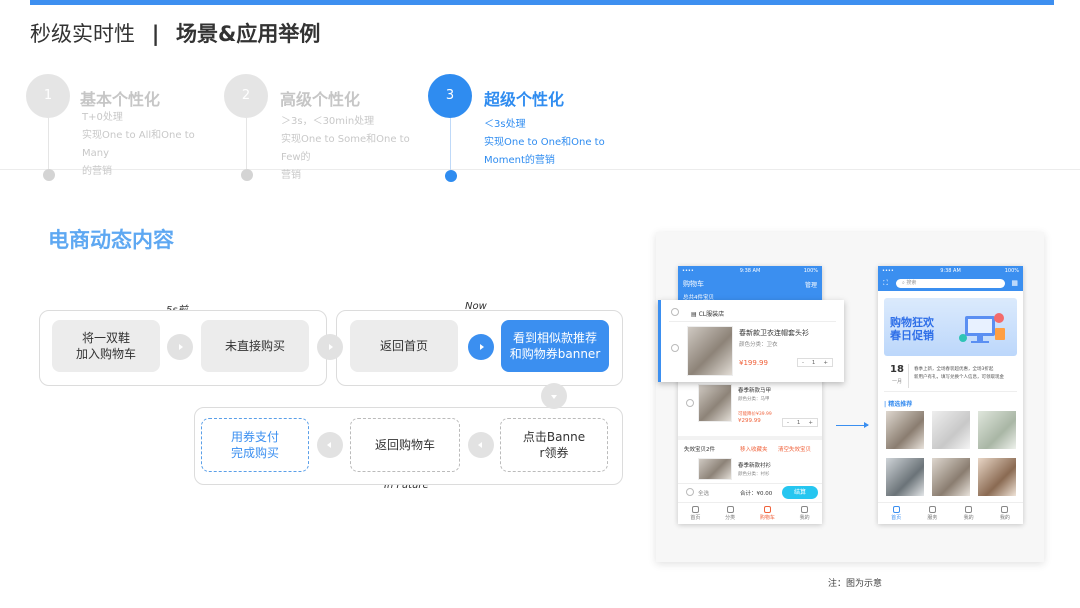 This screenshot has width=1080, height=608. I want to click on scan-icon: ⛶, so click(885, 283).